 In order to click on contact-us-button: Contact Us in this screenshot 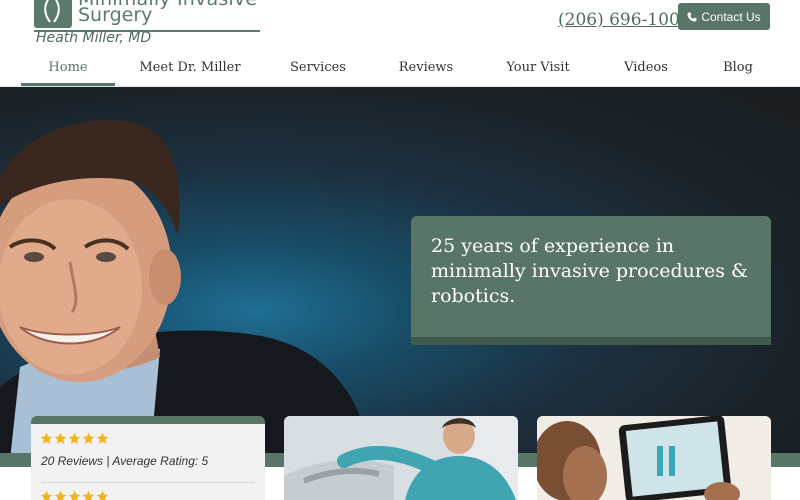, I will do `click(724, 16)`.